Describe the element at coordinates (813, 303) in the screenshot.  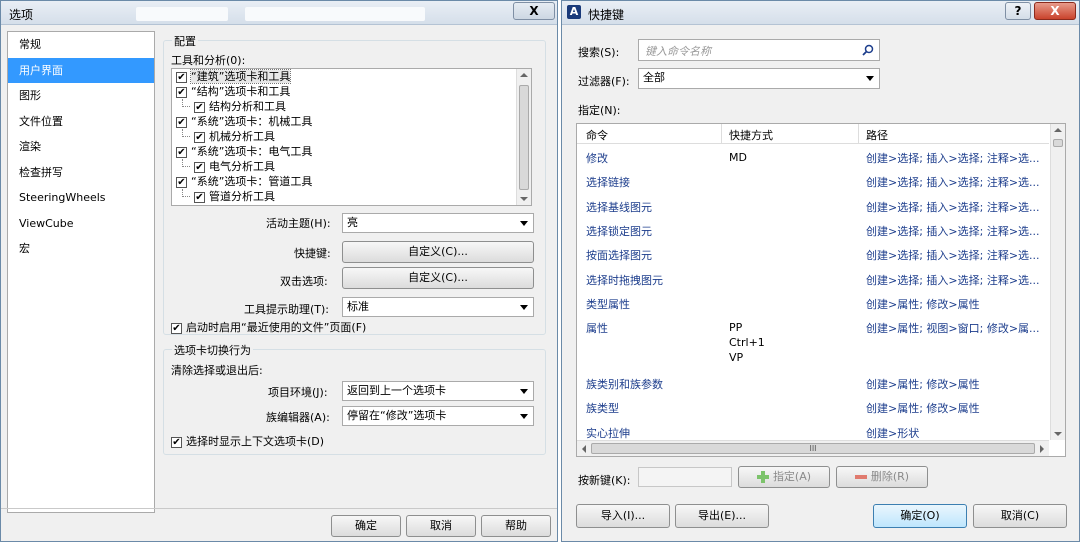
I see `table-row: 类型属性 创建>属性; 修改>属性` at that location.